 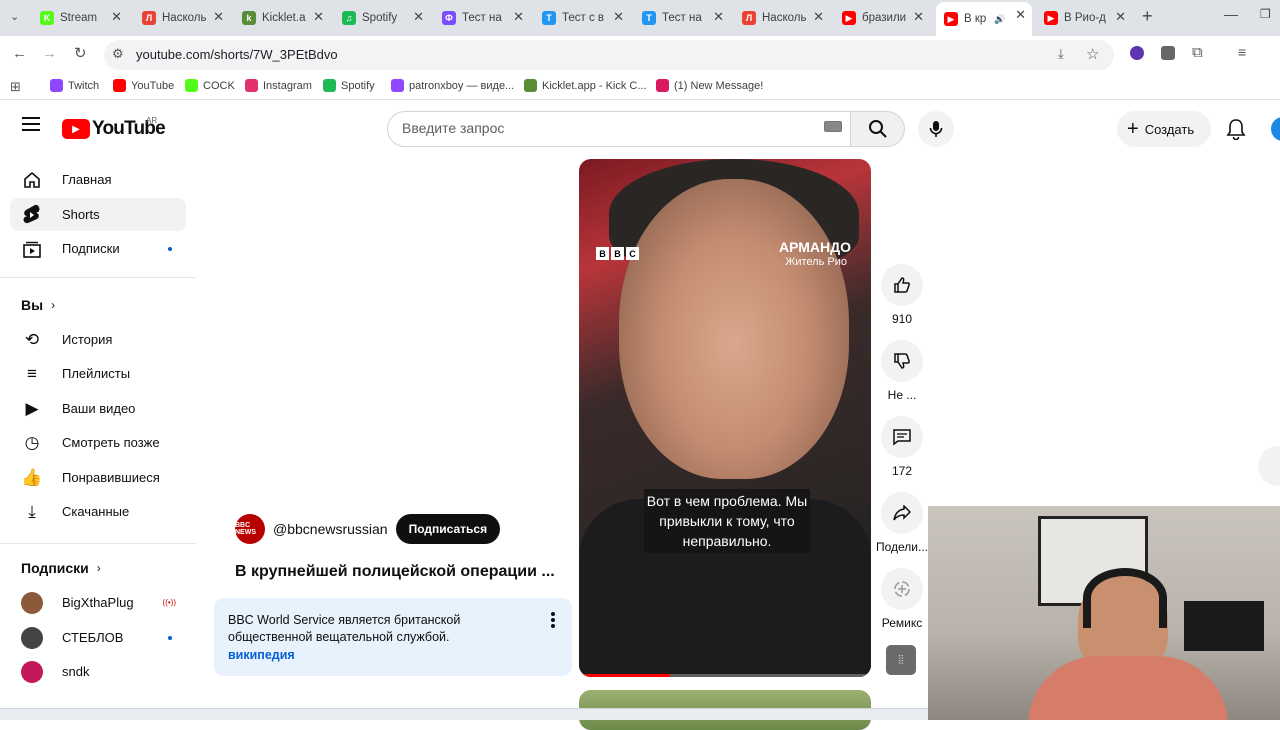 I want to click on next-arrow-icon, so click(x=1269, y=466).